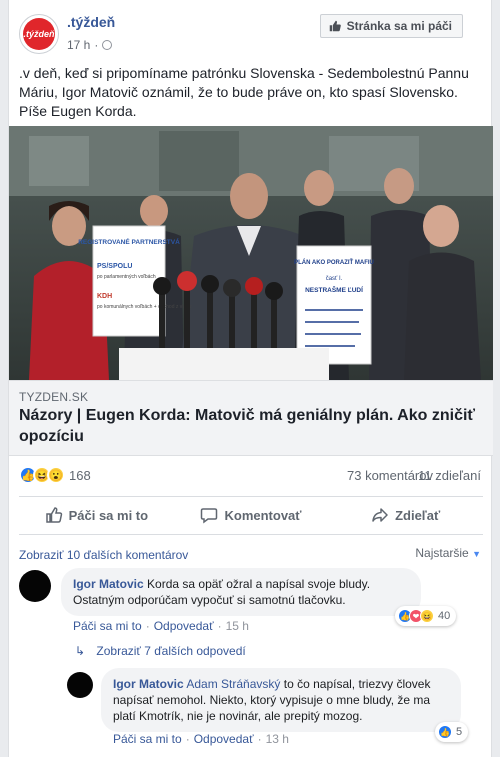 Image resolution: width=500 pixels, height=757 pixels. I want to click on globe-icon, so click(107, 45).